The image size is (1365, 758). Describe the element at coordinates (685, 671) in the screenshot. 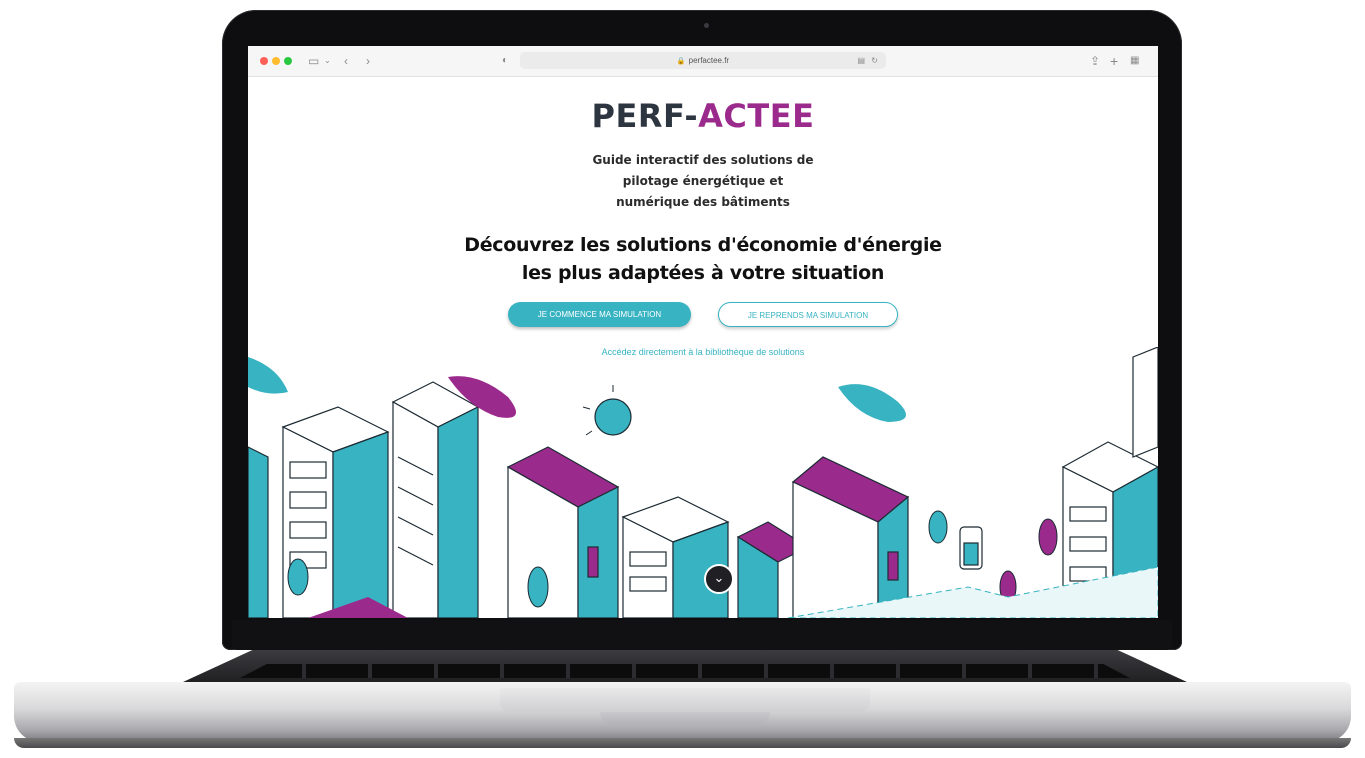

I see `keyboard-keys` at that location.